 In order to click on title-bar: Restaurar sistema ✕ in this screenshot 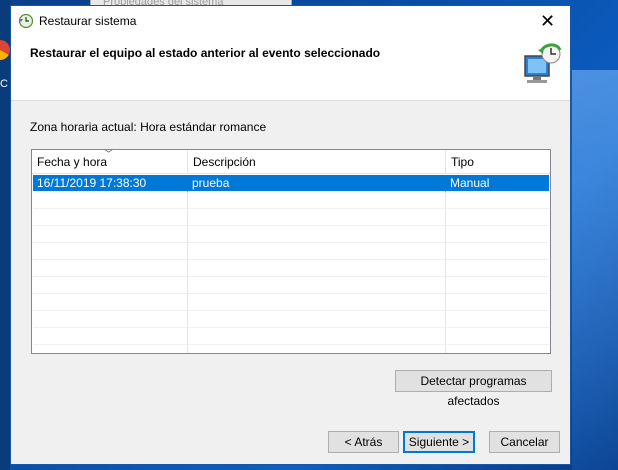, I will do `click(290, 21)`.